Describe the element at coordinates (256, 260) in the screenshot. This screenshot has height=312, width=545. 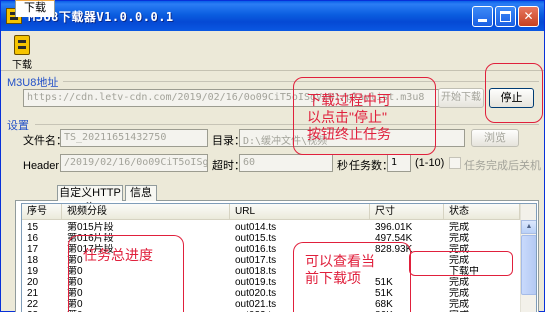
I see `cell-url: out017.ts` at that location.